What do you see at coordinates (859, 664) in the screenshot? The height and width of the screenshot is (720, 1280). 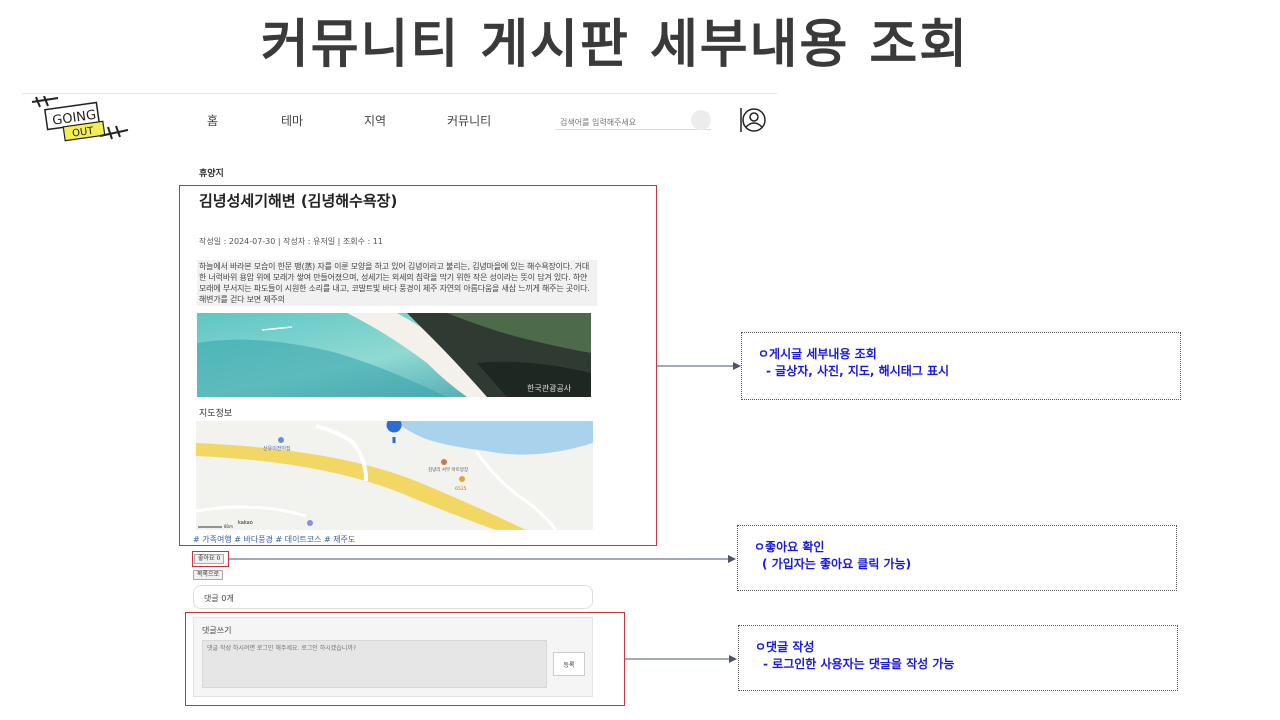 I see `annotation-comment-sub: - 로그인한 사용자는 댓글을 작성 가능` at bounding box center [859, 664].